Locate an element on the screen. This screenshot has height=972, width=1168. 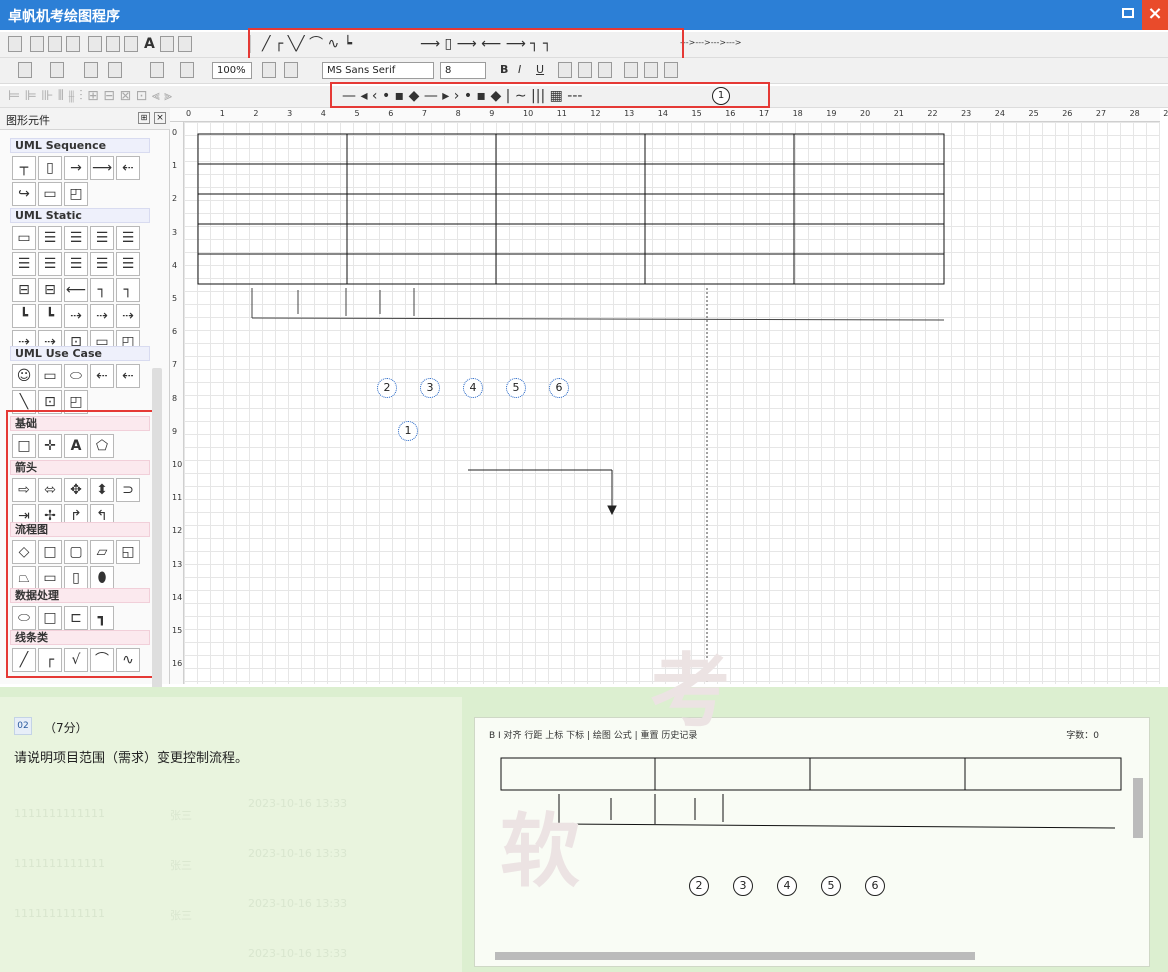
circle-1: 1 is located at coordinates (408, 431).